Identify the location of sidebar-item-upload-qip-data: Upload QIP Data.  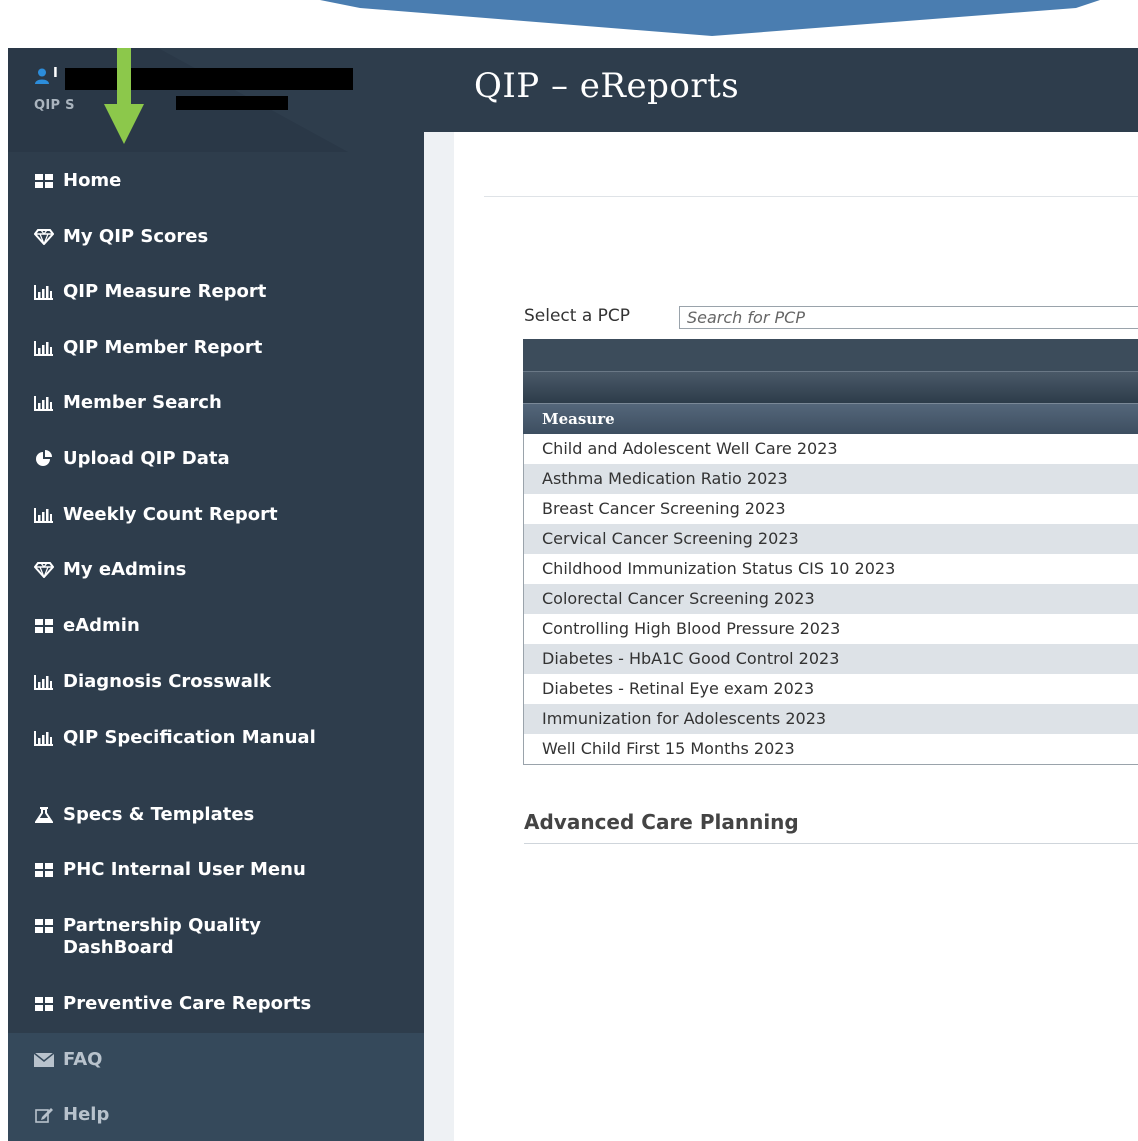
(216, 459).